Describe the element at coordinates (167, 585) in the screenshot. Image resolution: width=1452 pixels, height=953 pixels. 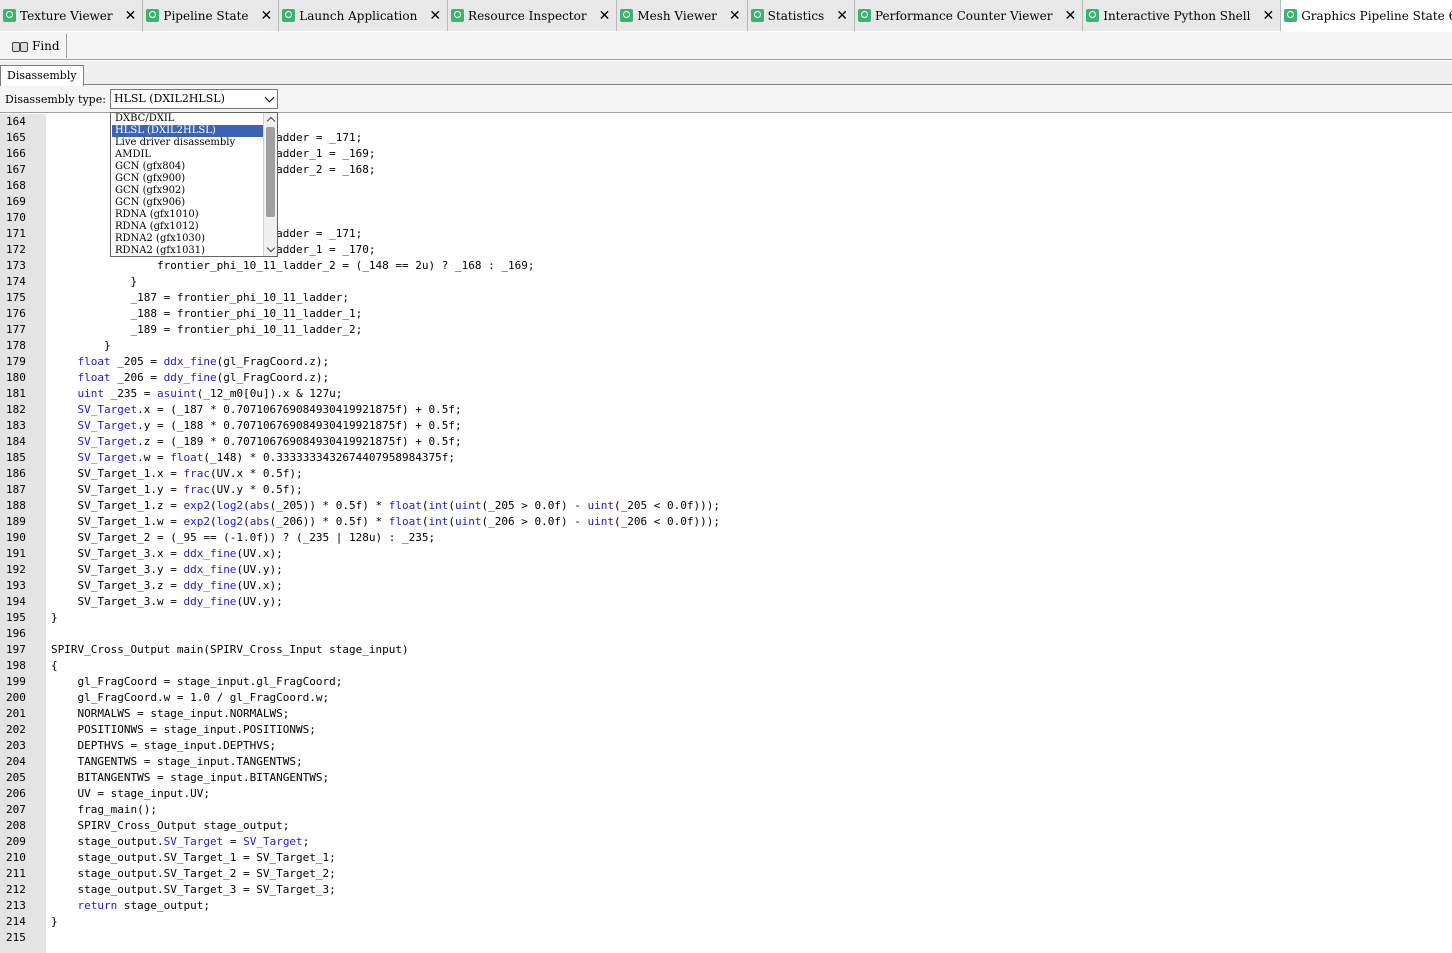
I see `line-source: SV_Target_3.z = ddy_fine(UV.x);` at that location.